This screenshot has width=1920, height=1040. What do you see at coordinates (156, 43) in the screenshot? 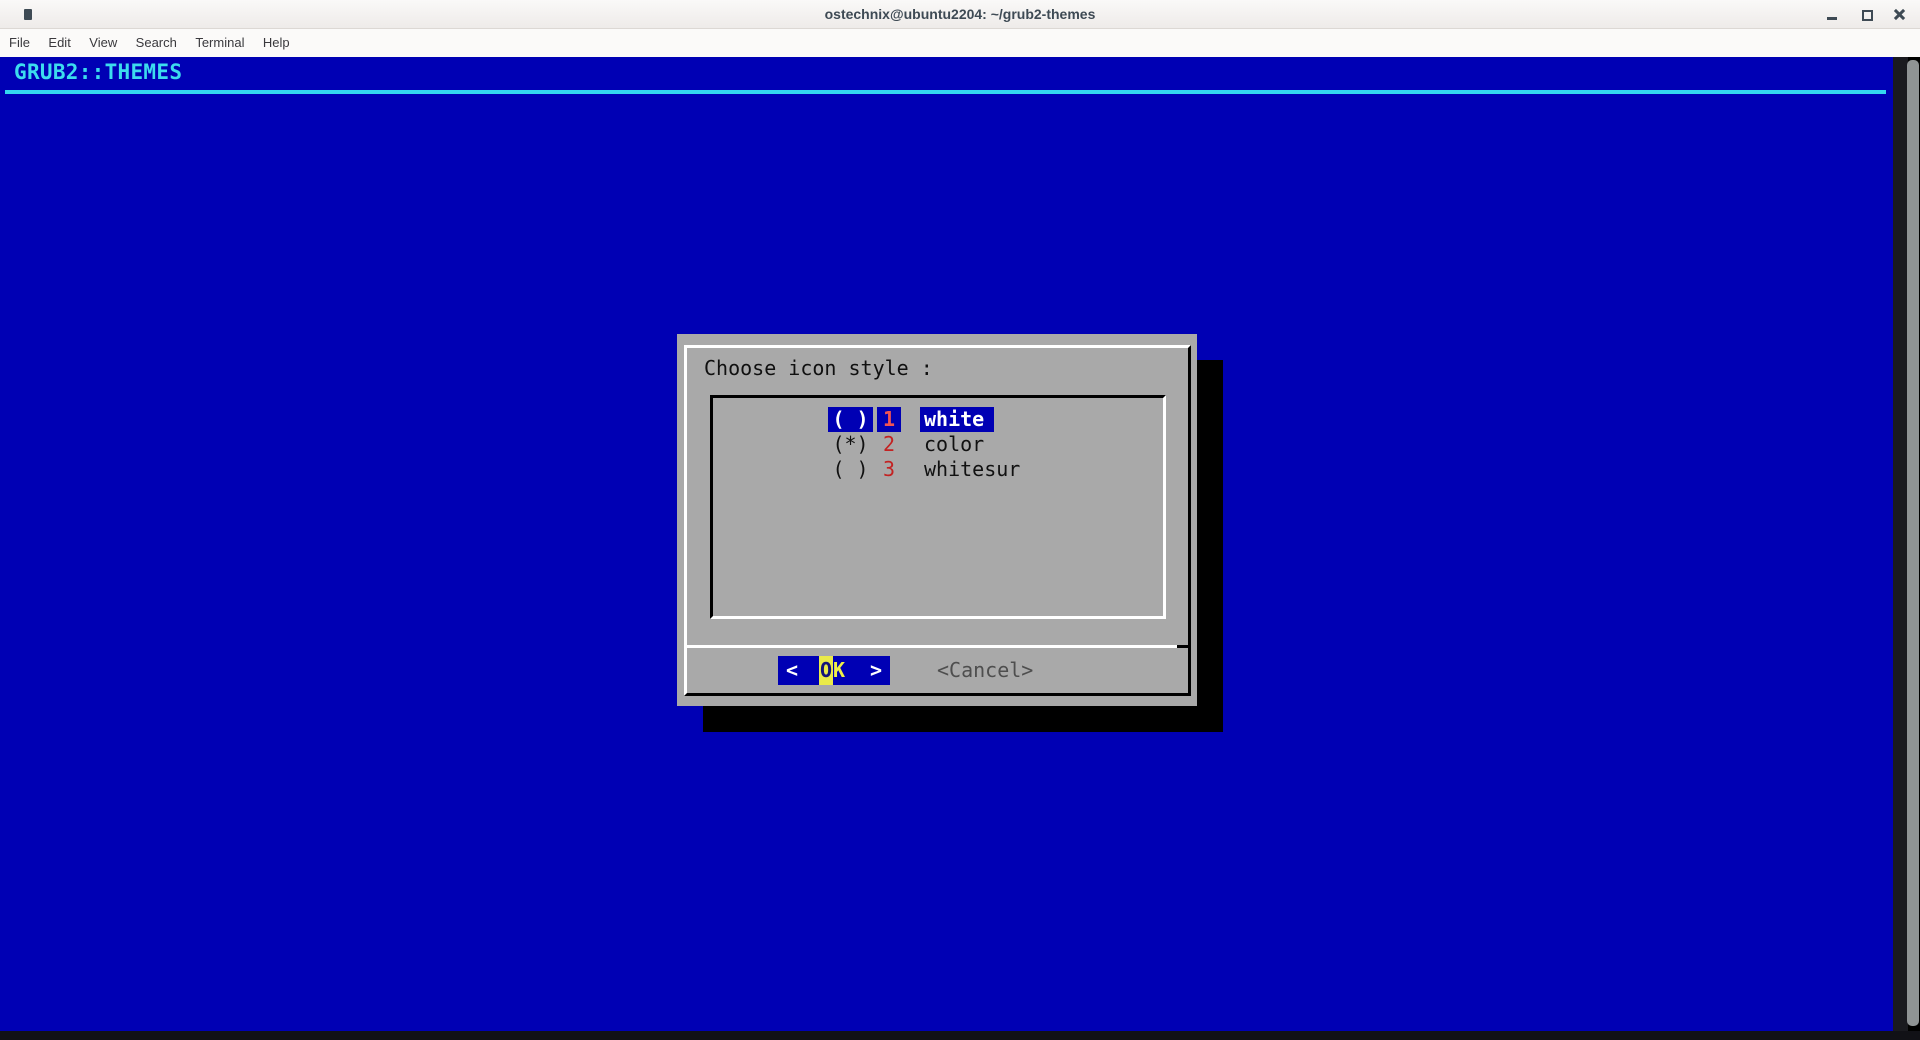
I see `menu-search: Search` at bounding box center [156, 43].